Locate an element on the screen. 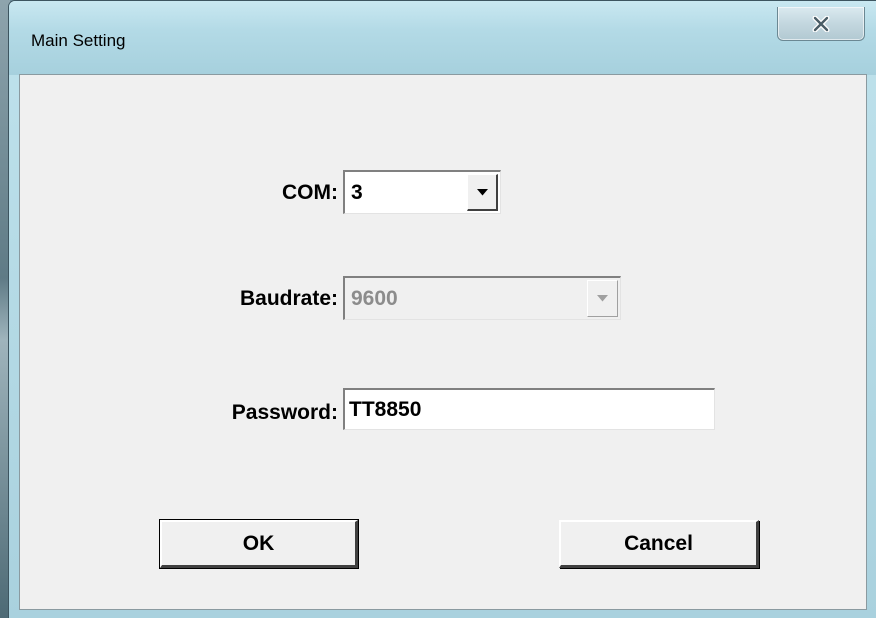 The image size is (876, 618). com-label: COM: is located at coordinates (310, 192).